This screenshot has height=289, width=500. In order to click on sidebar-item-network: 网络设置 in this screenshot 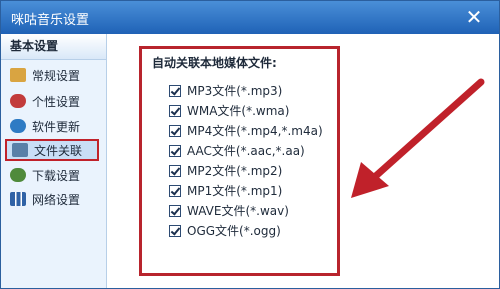, I will do `click(52, 199)`.